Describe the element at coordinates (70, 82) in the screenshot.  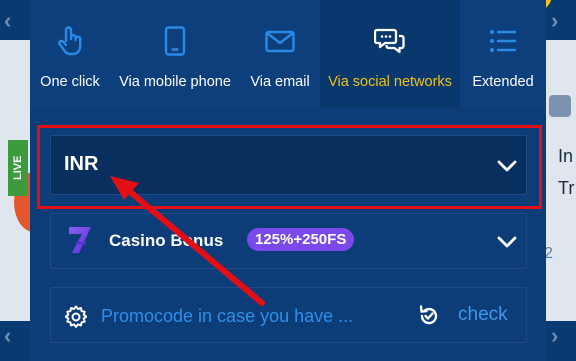
I see `tab-label: One click` at that location.